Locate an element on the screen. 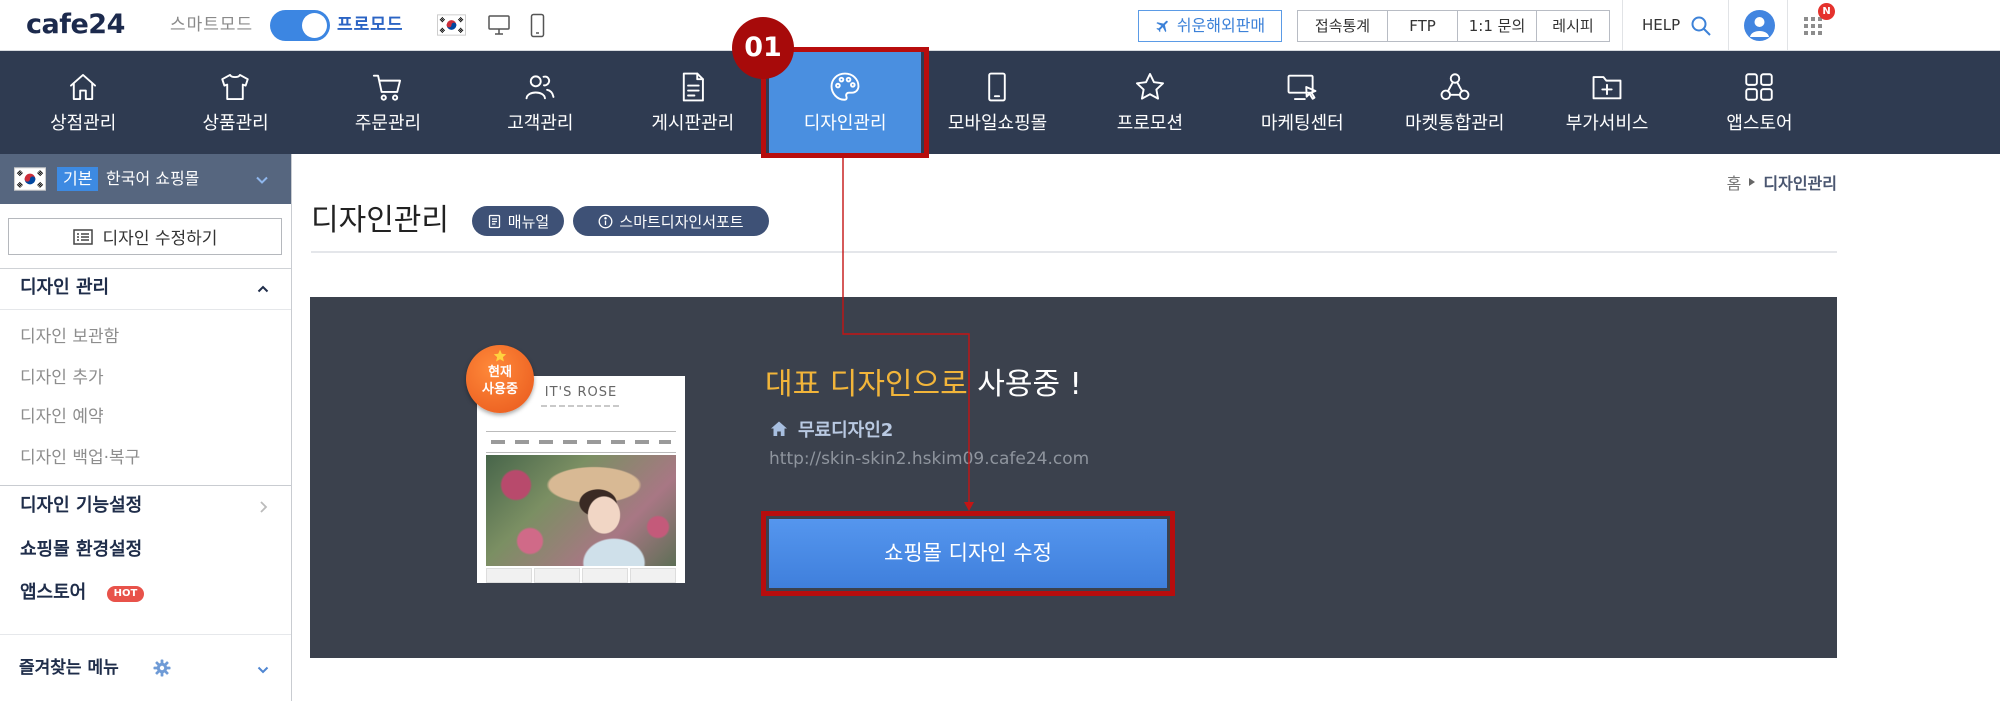 This screenshot has width=2000, height=701. nav-item-label: 모바일쇼핑몰 is located at coordinates (997, 123).